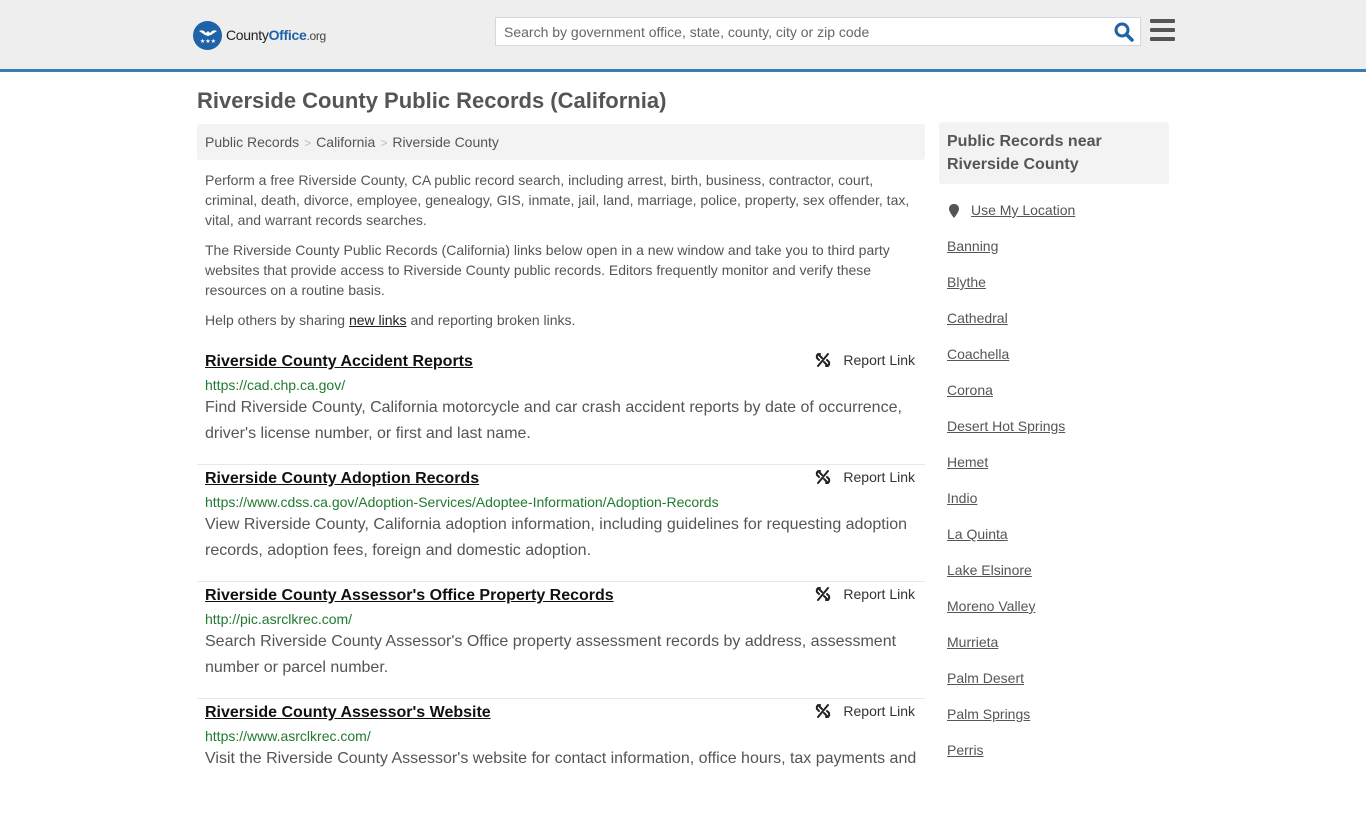 Image resolution: width=1366 pixels, height=816 pixels. I want to click on new-links-link: new links, so click(378, 320).